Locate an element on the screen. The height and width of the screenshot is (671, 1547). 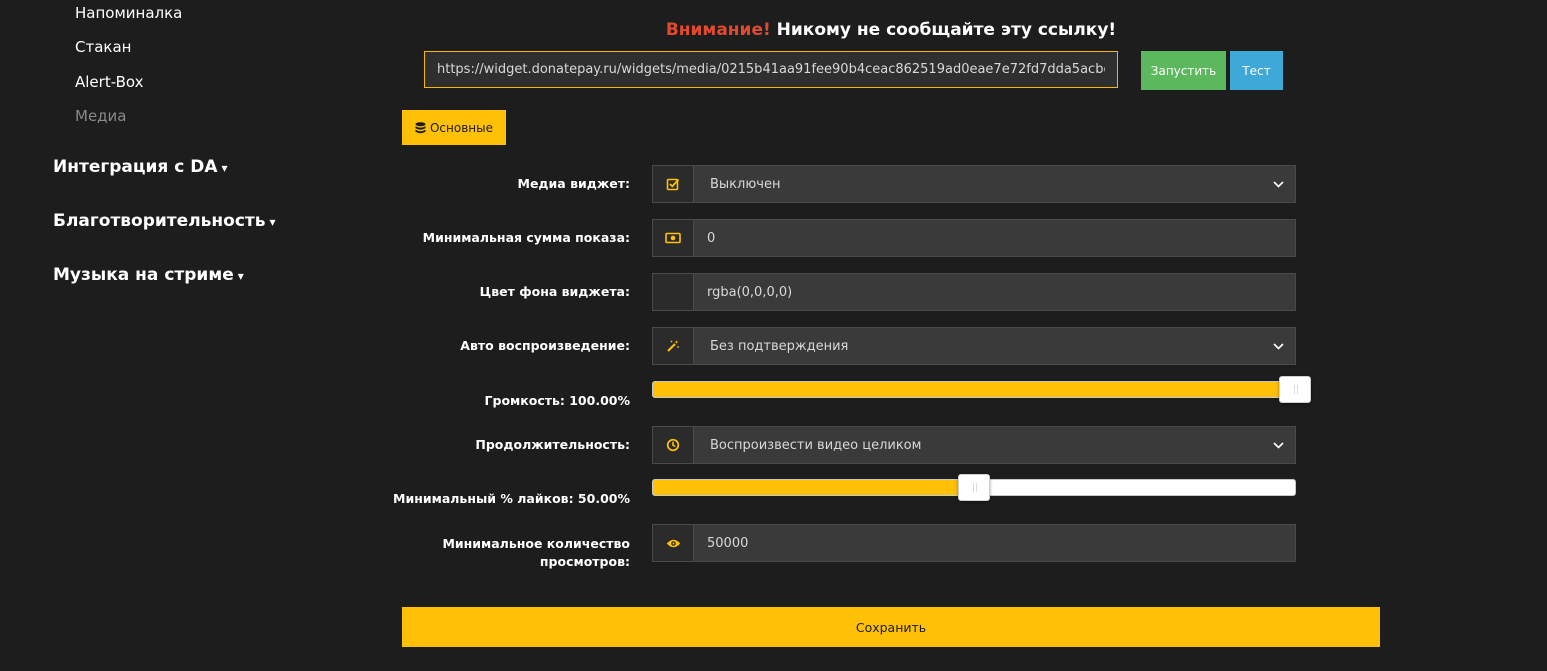
tab-main-settings: Основные is located at coordinates (454, 127).